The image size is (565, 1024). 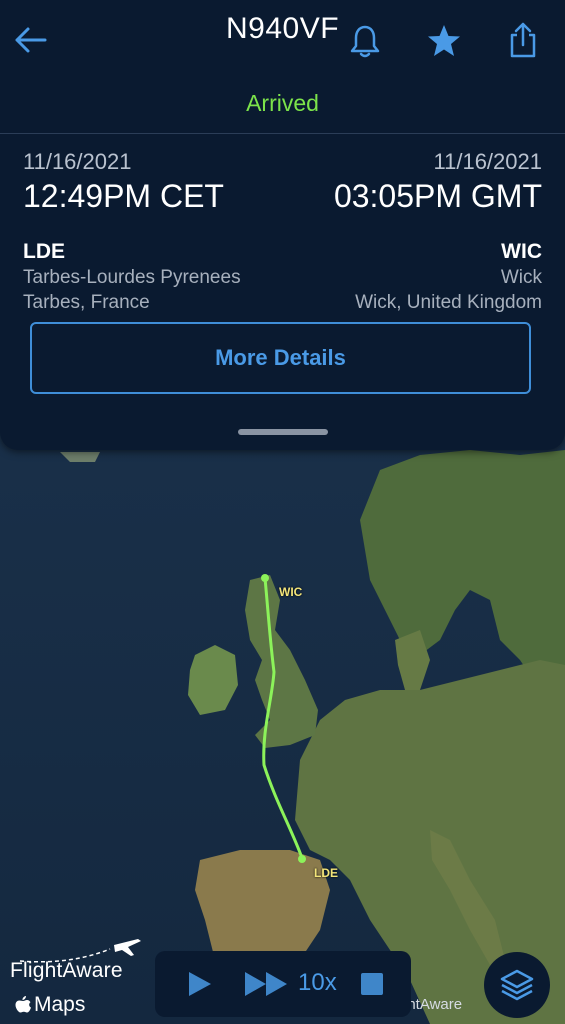 I want to click on flightaware-logo-text: FlightAware, so click(x=66, y=970).